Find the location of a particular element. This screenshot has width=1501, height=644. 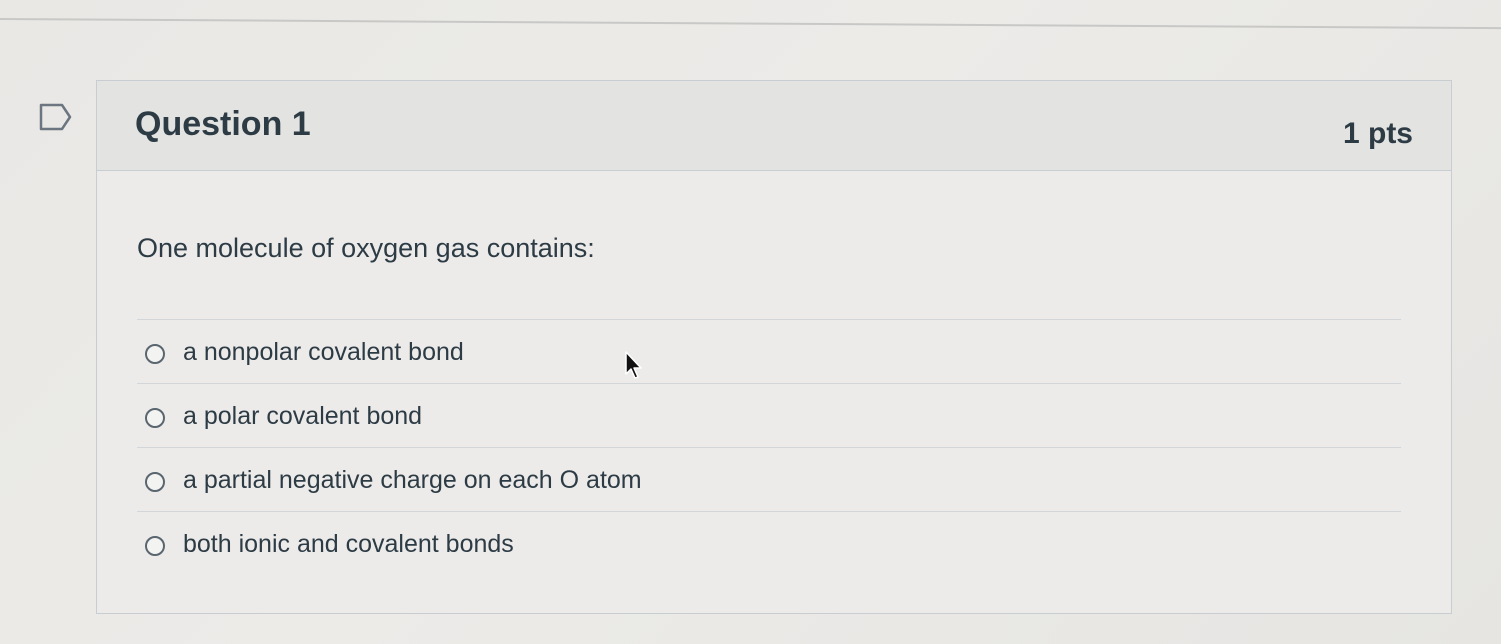

flag-question-icon is located at coordinates (56, 117).